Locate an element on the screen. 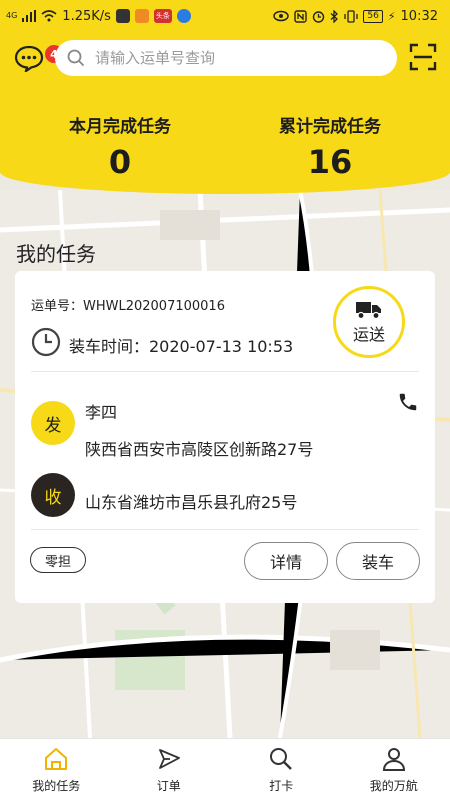  tab-label: 我的万航 is located at coordinates (393, 786).